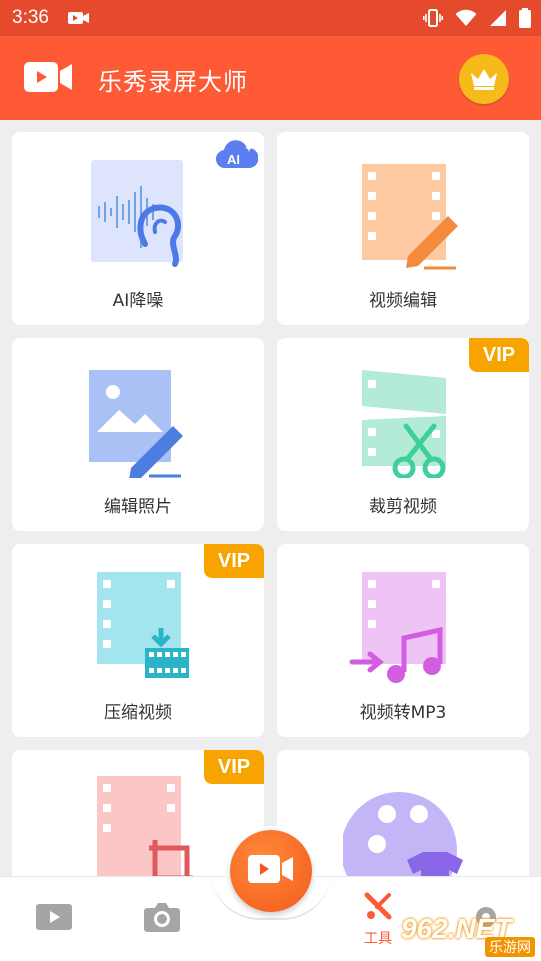 The width and height of the screenshot is (541, 961). I want to click on tools-icon, so click(378, 908).